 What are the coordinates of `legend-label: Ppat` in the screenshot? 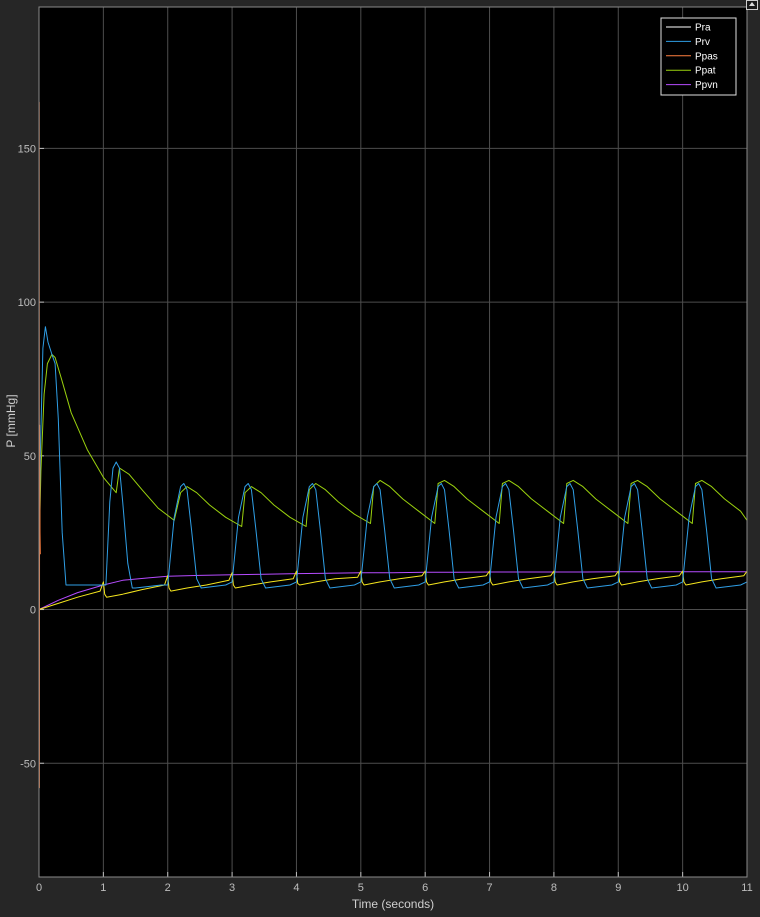 It's located at (705, 71).